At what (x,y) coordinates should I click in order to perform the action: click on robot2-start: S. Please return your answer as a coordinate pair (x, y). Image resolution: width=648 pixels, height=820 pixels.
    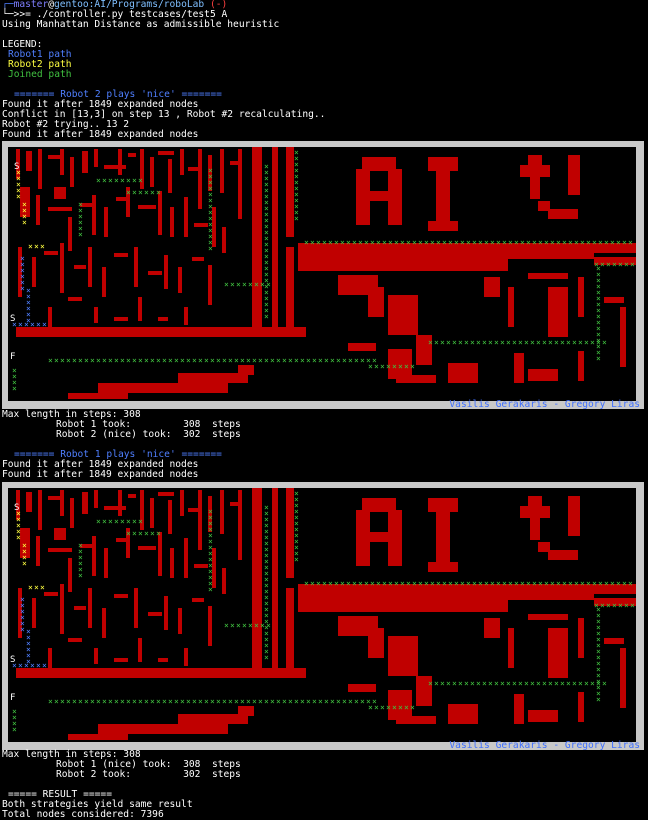
    Looking at the image, I should click on (17, 167).